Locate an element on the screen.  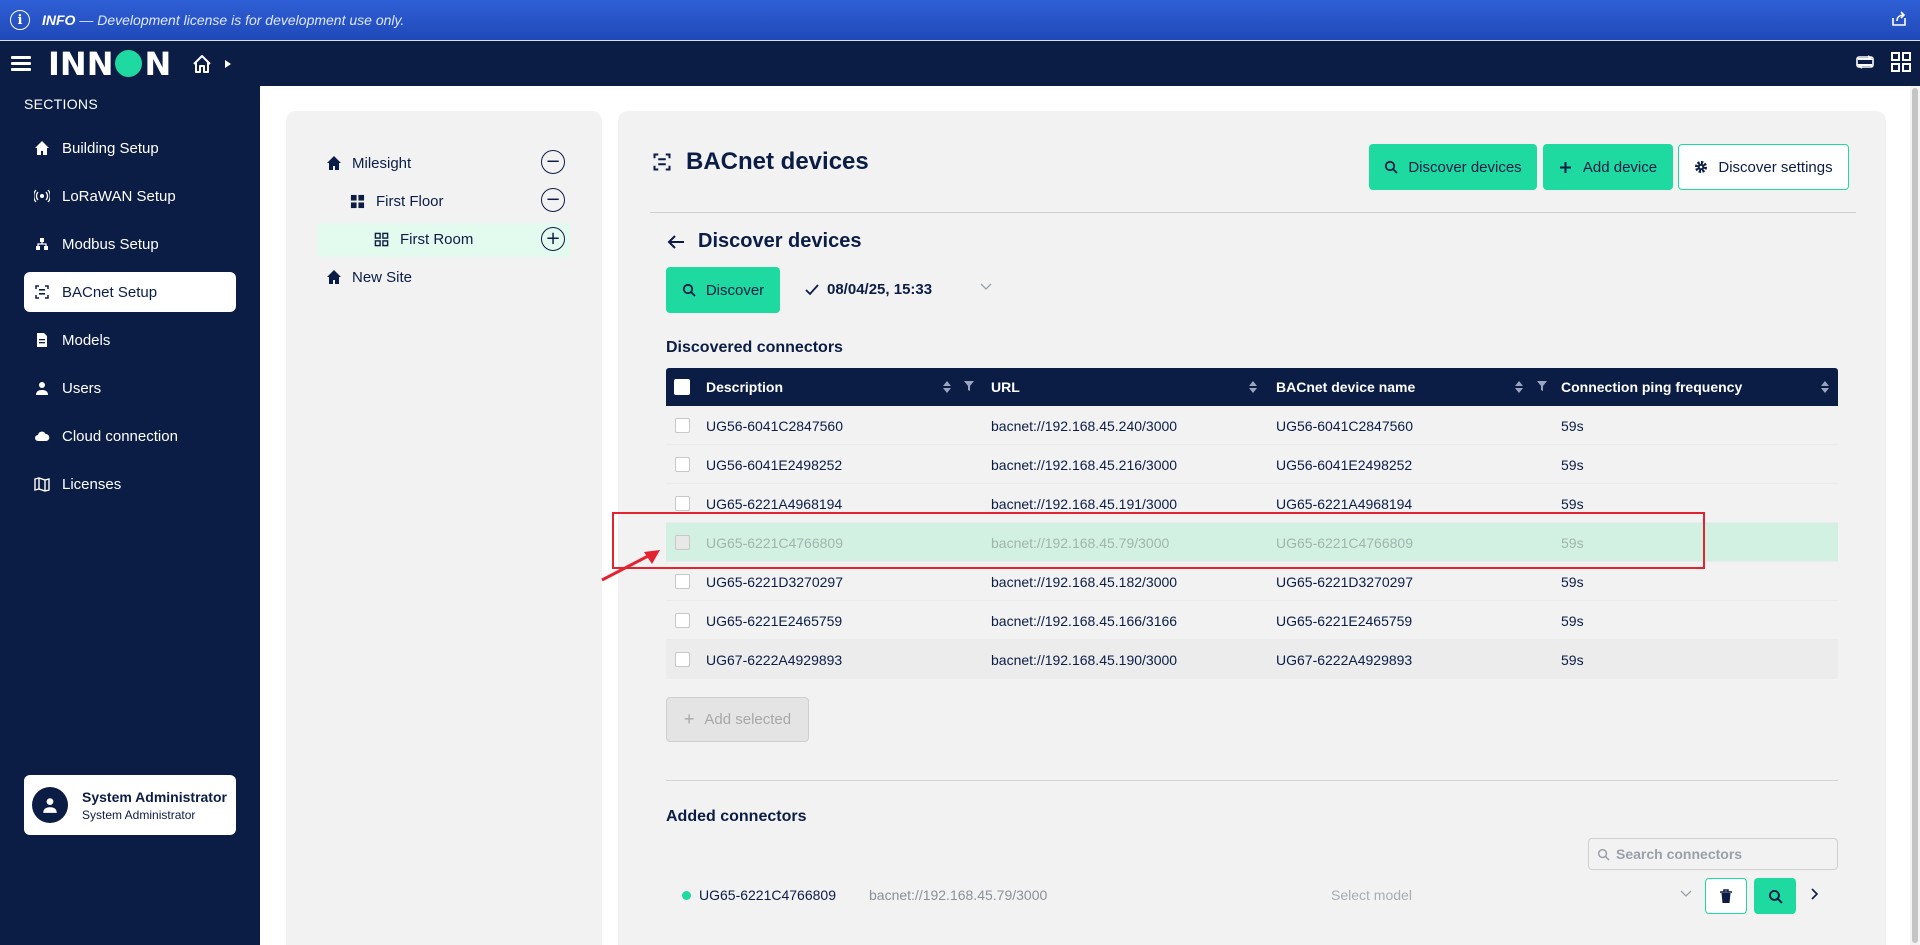
network-icon is located at coordinates (42, 244).